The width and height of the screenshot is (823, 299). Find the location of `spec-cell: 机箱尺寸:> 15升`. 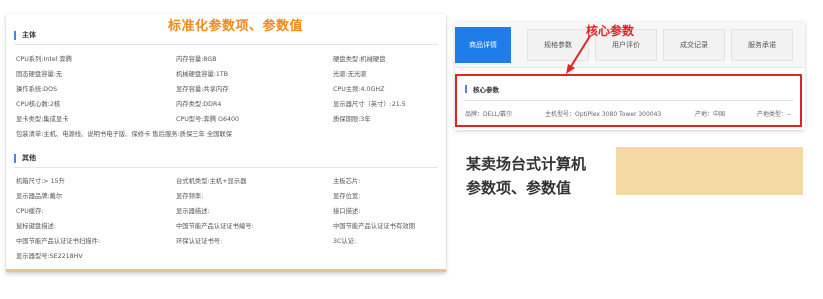

spec-cell: 机箱尺寸:> 15升 is located at coordinates (40, 181).